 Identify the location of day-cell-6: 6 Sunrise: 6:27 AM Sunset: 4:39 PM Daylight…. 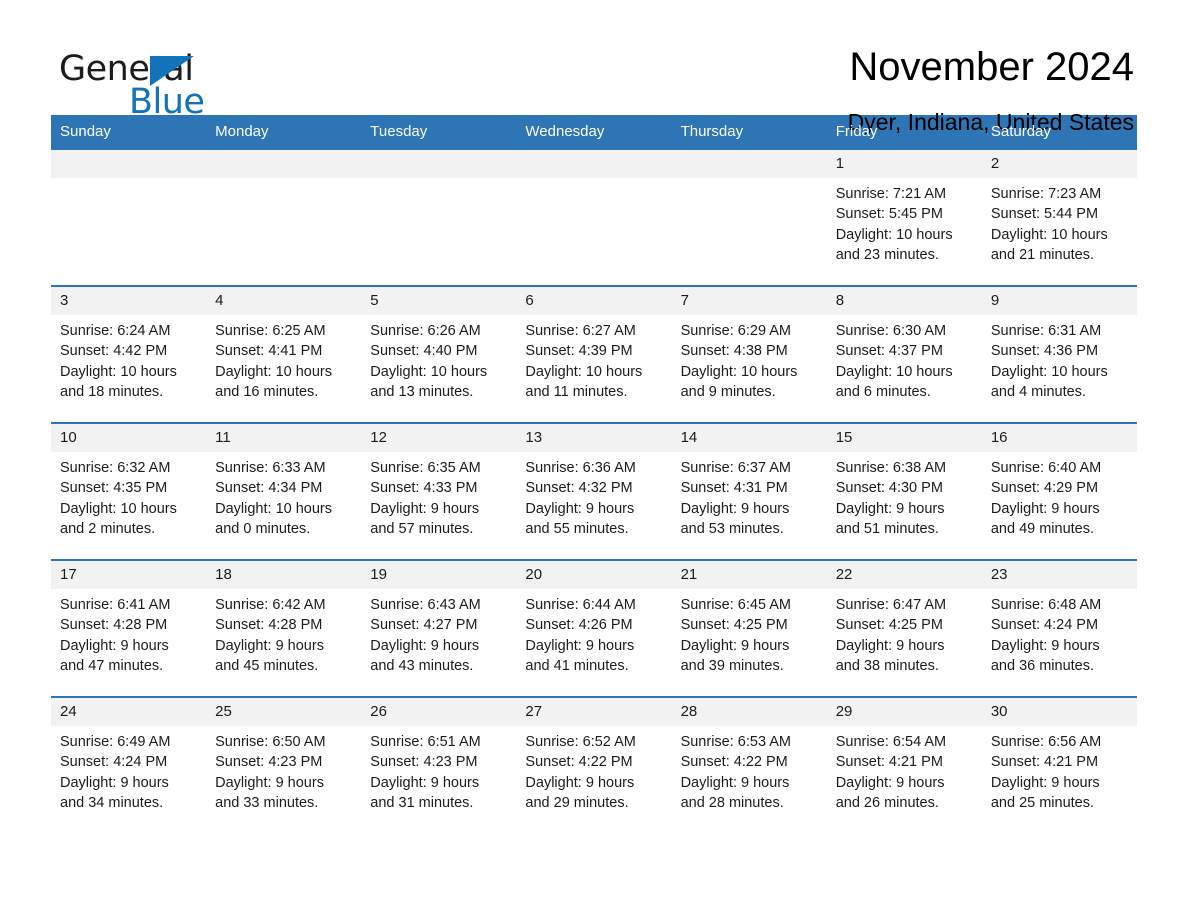
(594, 354).